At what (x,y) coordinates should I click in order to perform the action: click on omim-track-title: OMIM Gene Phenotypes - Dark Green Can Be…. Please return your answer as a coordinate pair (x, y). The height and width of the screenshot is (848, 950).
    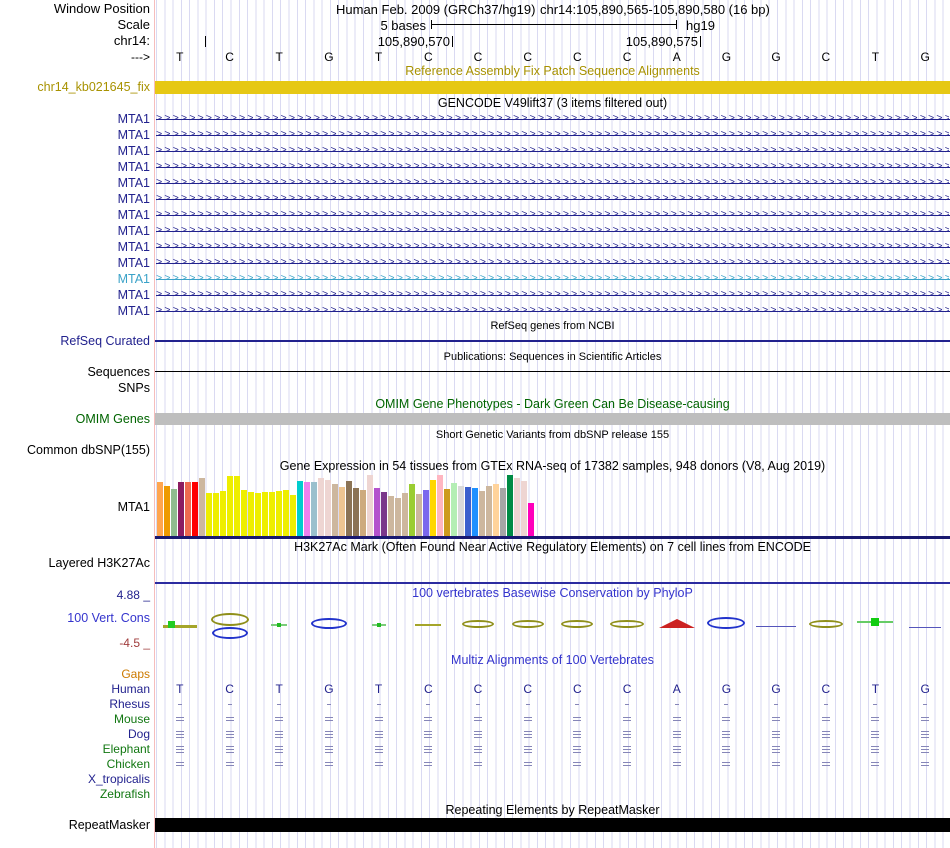
    Looking at the image, I should click on (552, 404).